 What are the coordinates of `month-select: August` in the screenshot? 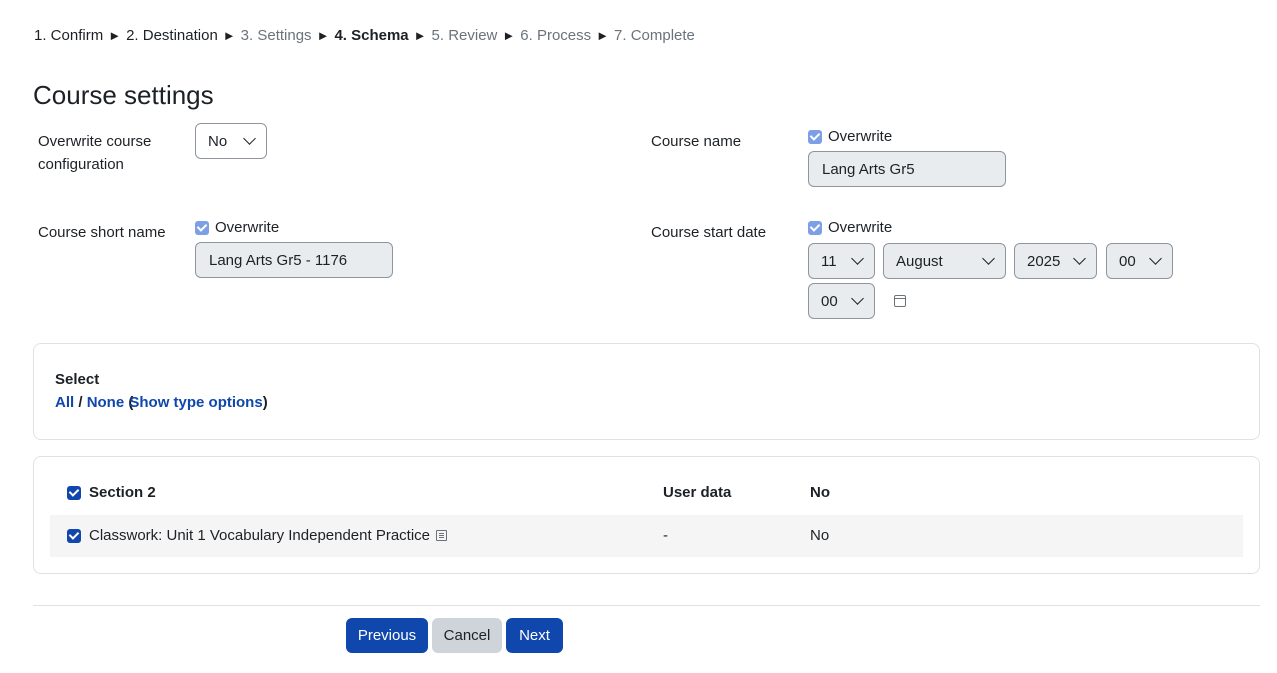 It's located at (944, 261).